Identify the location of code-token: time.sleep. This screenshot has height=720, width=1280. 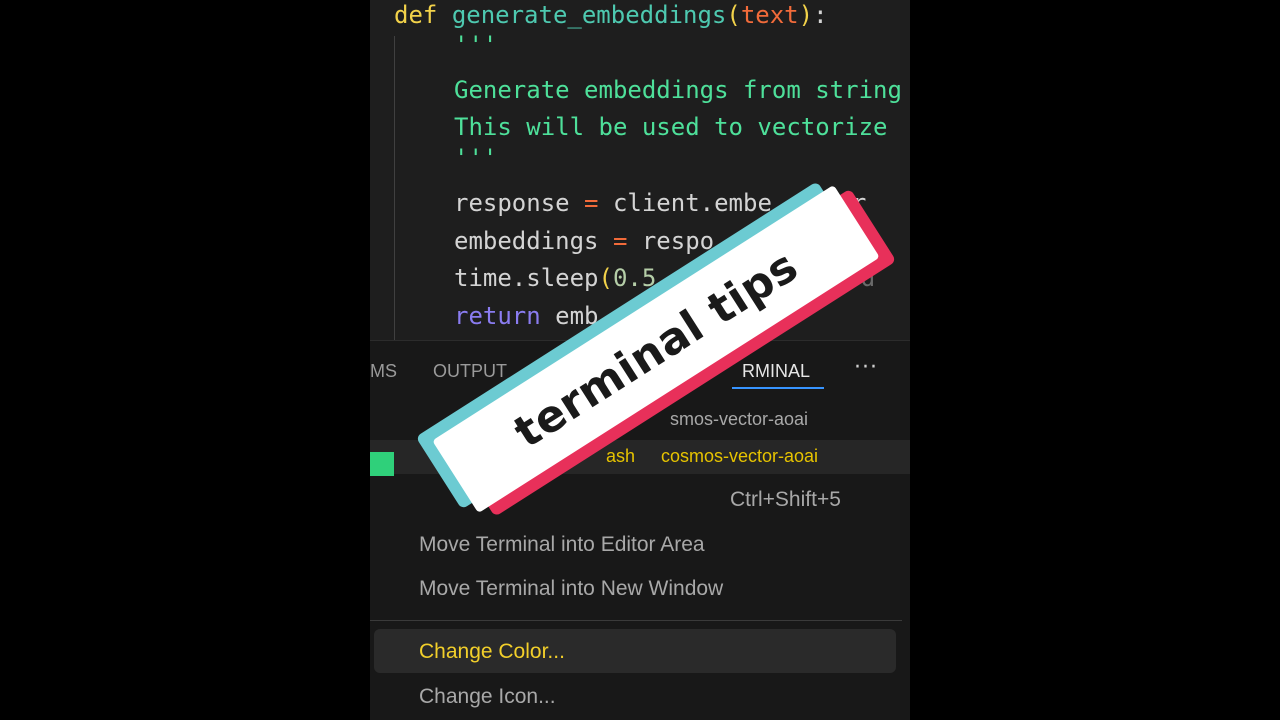
(526, 278).